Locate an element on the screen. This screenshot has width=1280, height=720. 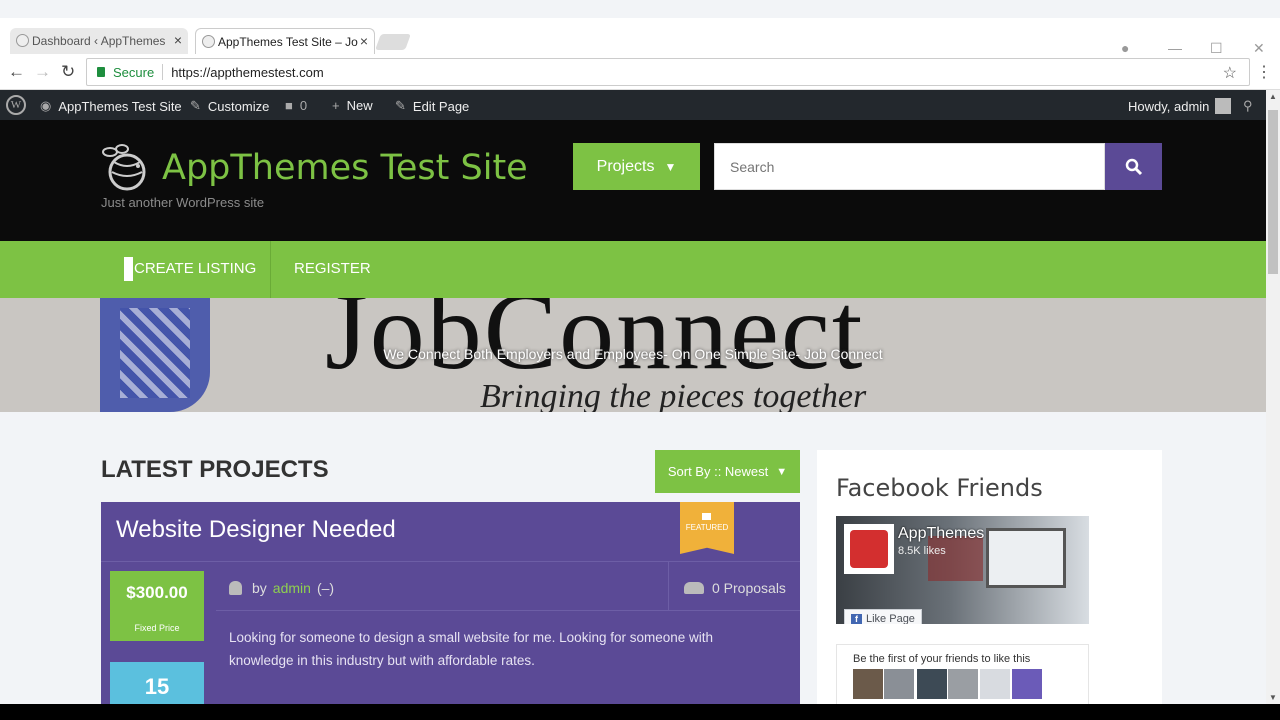
scroll-up-icon: ▲ is located at coordinates (1273, 96).